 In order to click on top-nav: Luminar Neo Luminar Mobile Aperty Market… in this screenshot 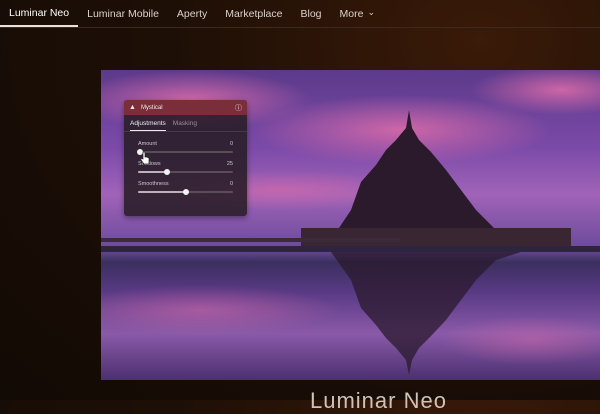, I will do `click(300, 14)`.